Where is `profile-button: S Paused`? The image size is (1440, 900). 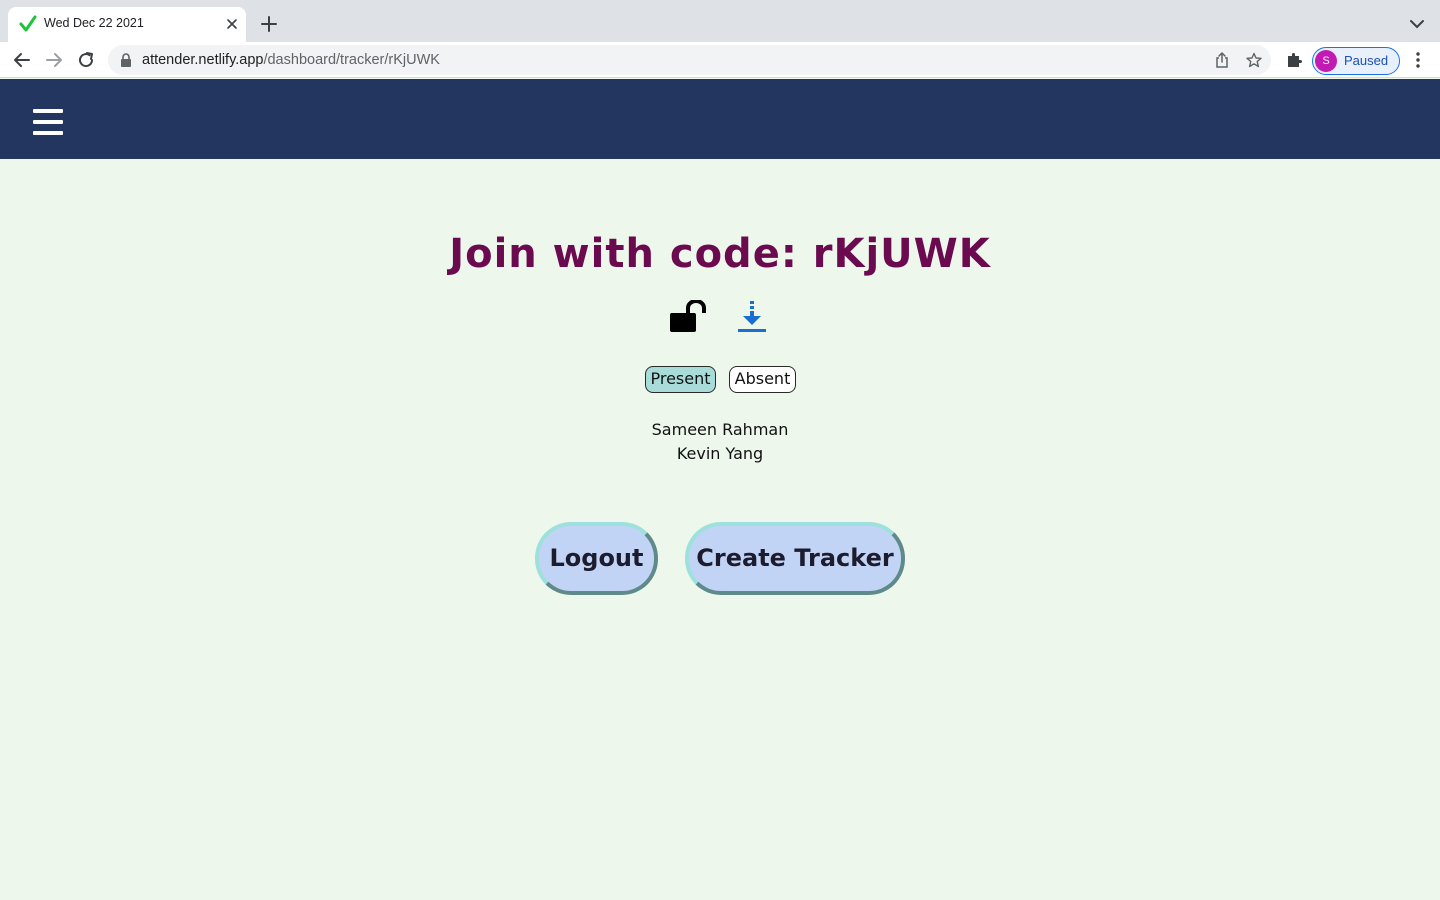 profile-button: S Paused is located at coordinates (1356, 61).